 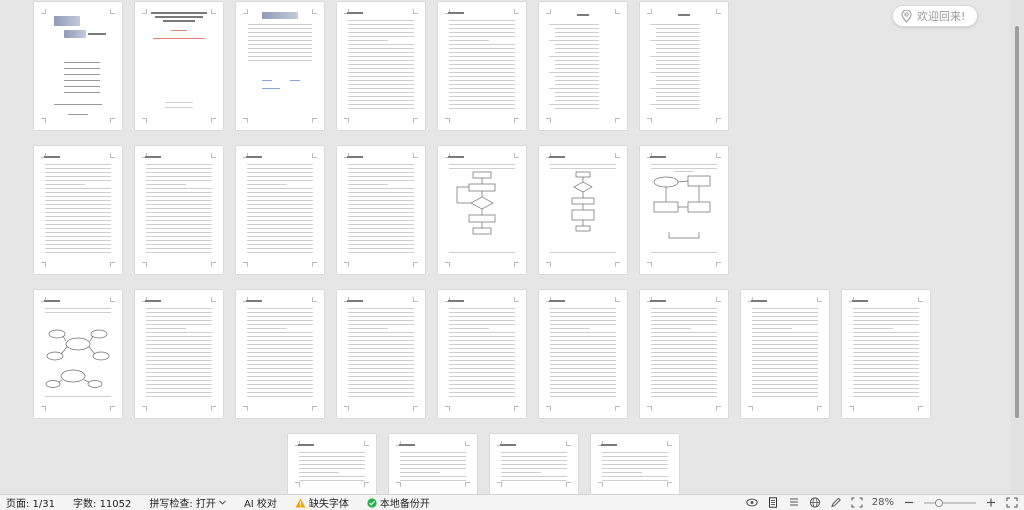 I want to click on web-layout-icon, so click(x=815, y=502).